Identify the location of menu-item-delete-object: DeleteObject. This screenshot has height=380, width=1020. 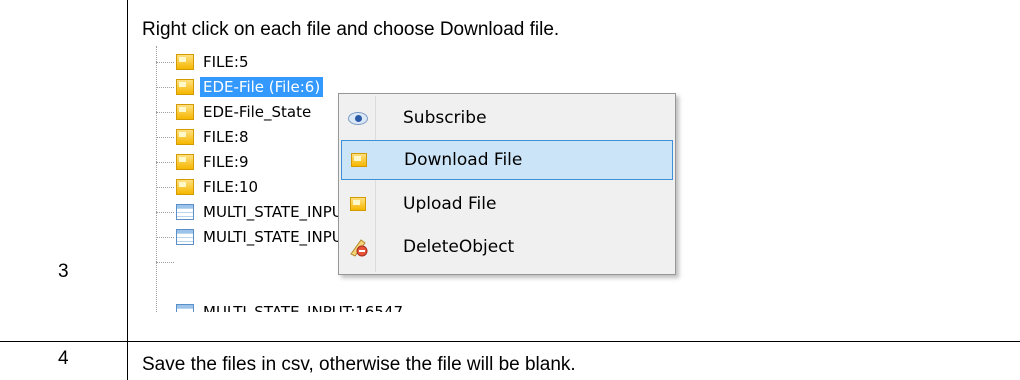
(507, 247).